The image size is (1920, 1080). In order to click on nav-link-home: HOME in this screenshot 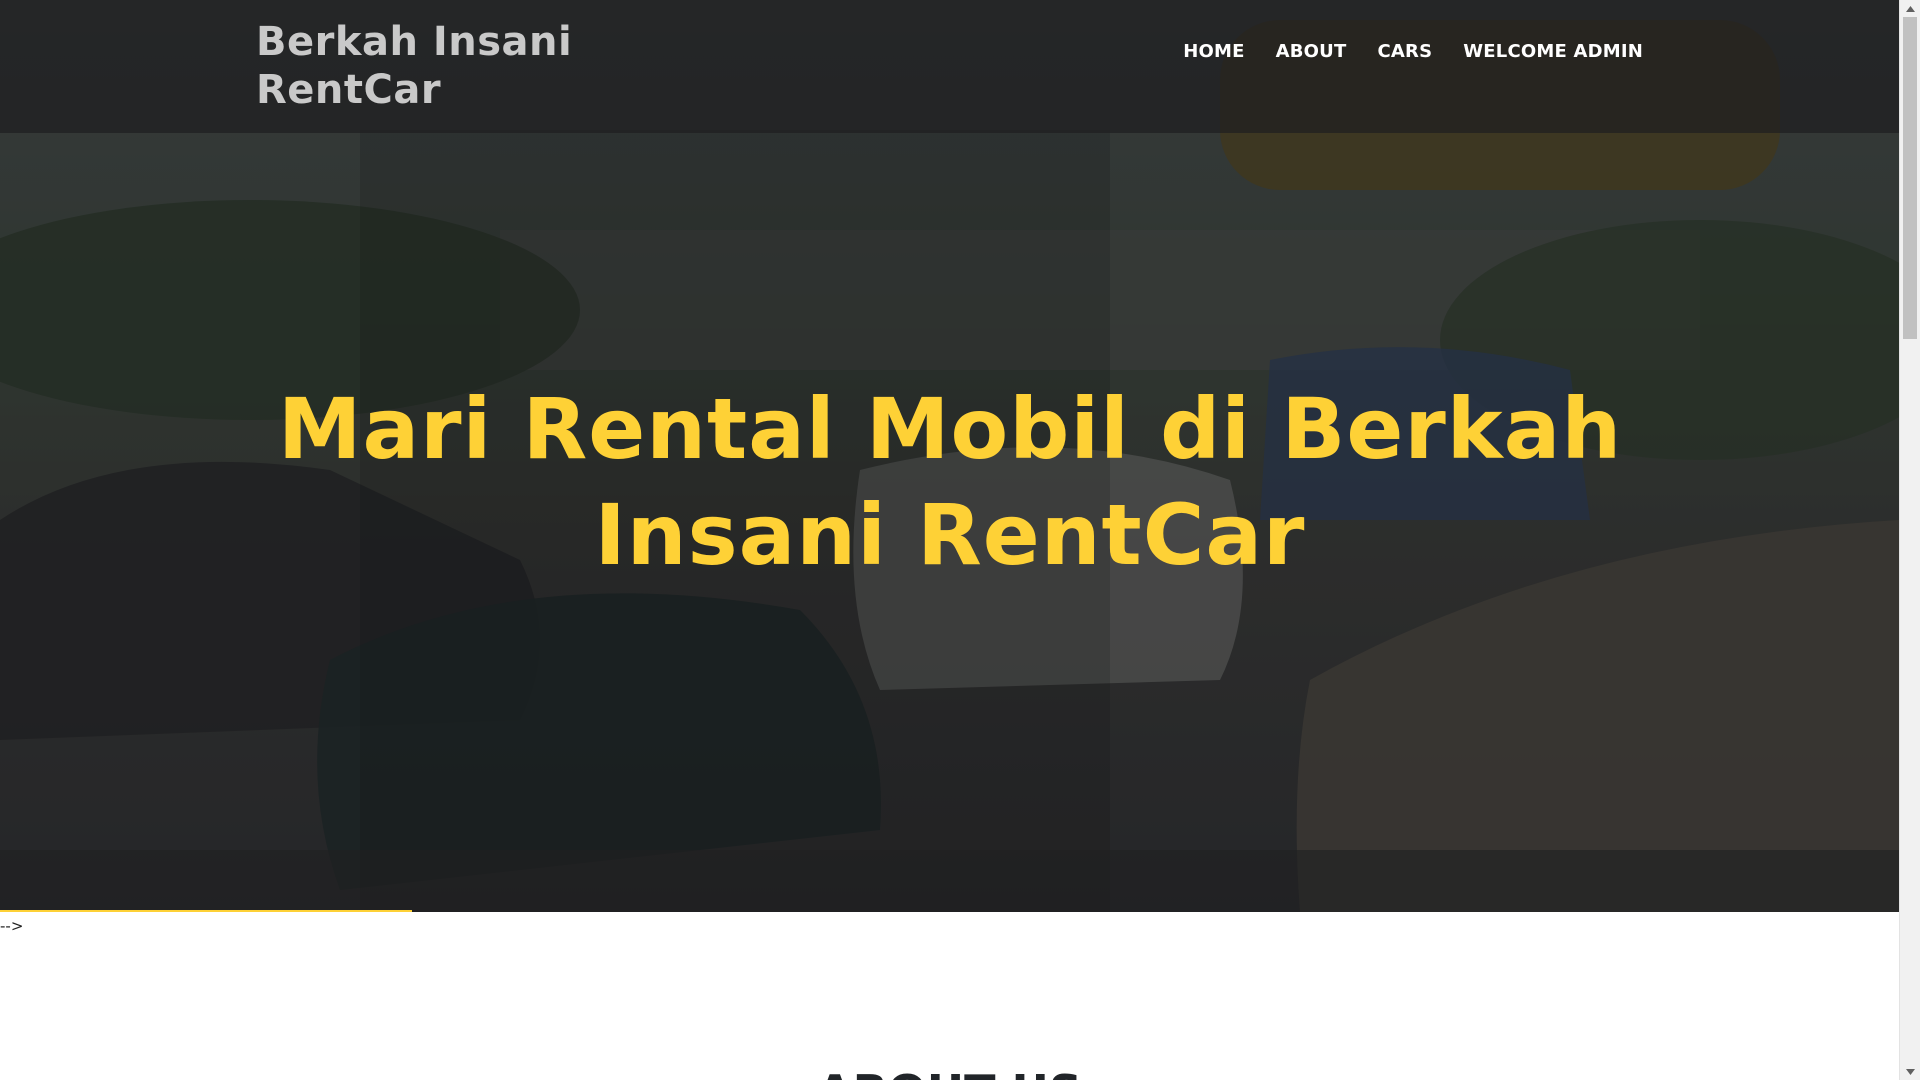, I will do `click(1213, 52)`.